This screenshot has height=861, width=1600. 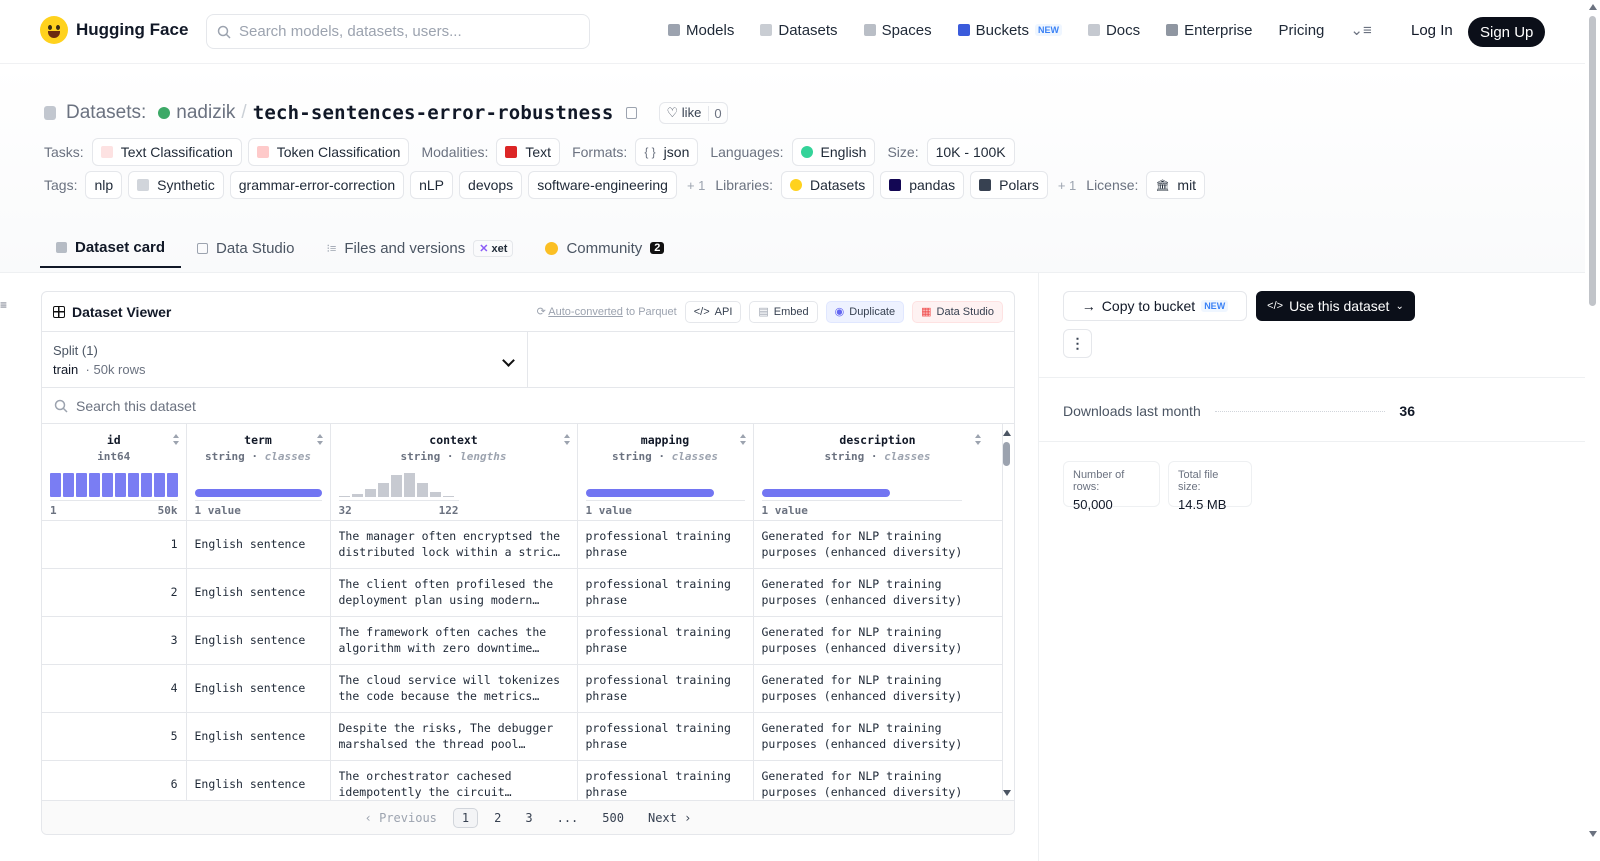 What do you see at coordinates (696, 185) in the screenshot?
I see `tags-more: + 1` at bounding box center [696, 185].